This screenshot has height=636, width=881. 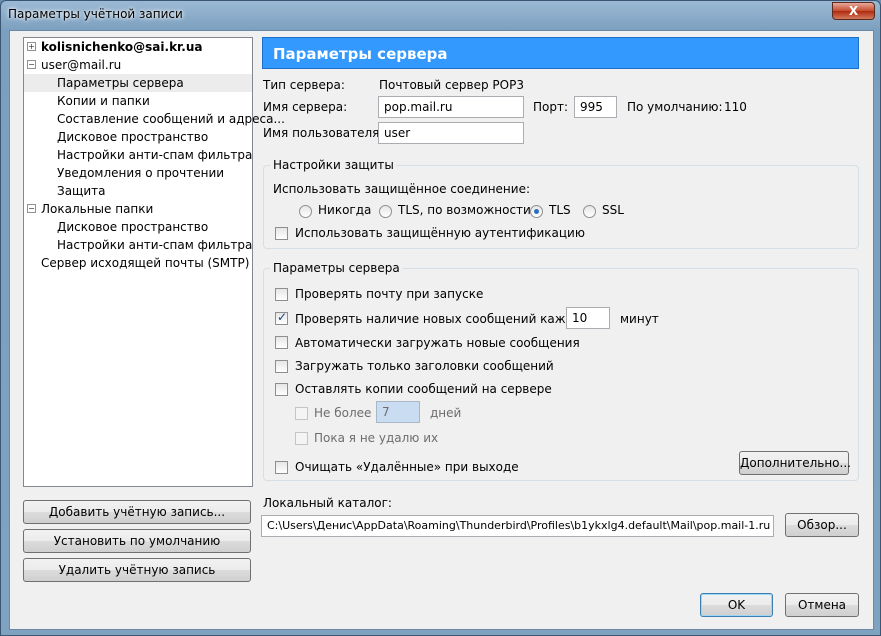 I want to click on tree-item-kolisnichenko: + kolisnichenko@sai.kr.ua, so click(x=138, y=47).